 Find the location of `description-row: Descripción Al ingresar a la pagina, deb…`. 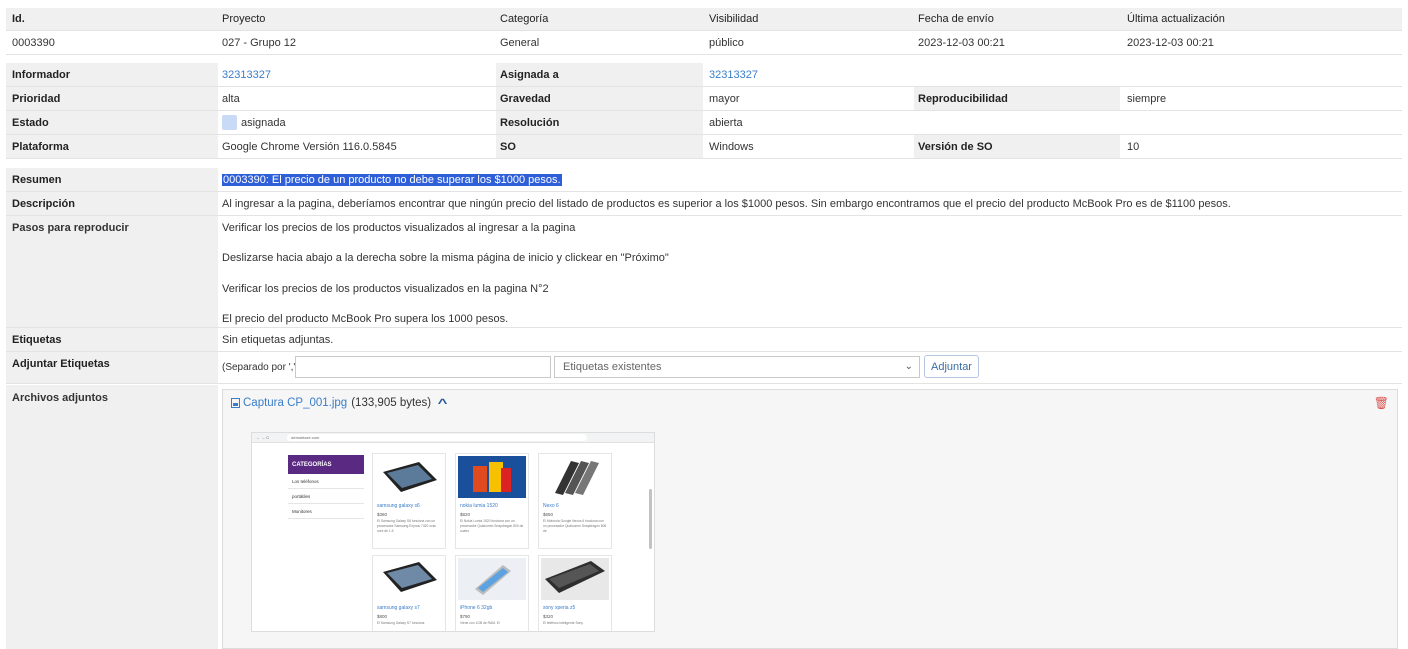

description-row: Descripción Al ingresar a la pagina, deb… is located at coordinates (704, 204).